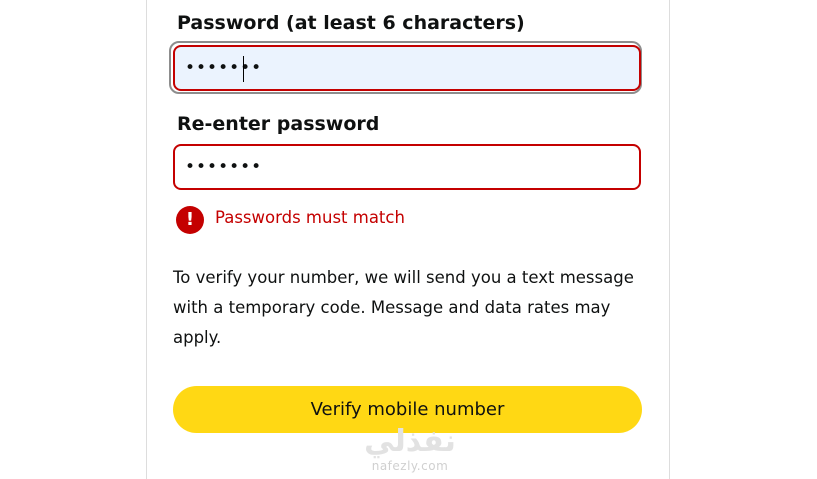  Describe the element at coordinates (310, 217) in the screenshot. I see `error-message: Passwords must match` at that location.